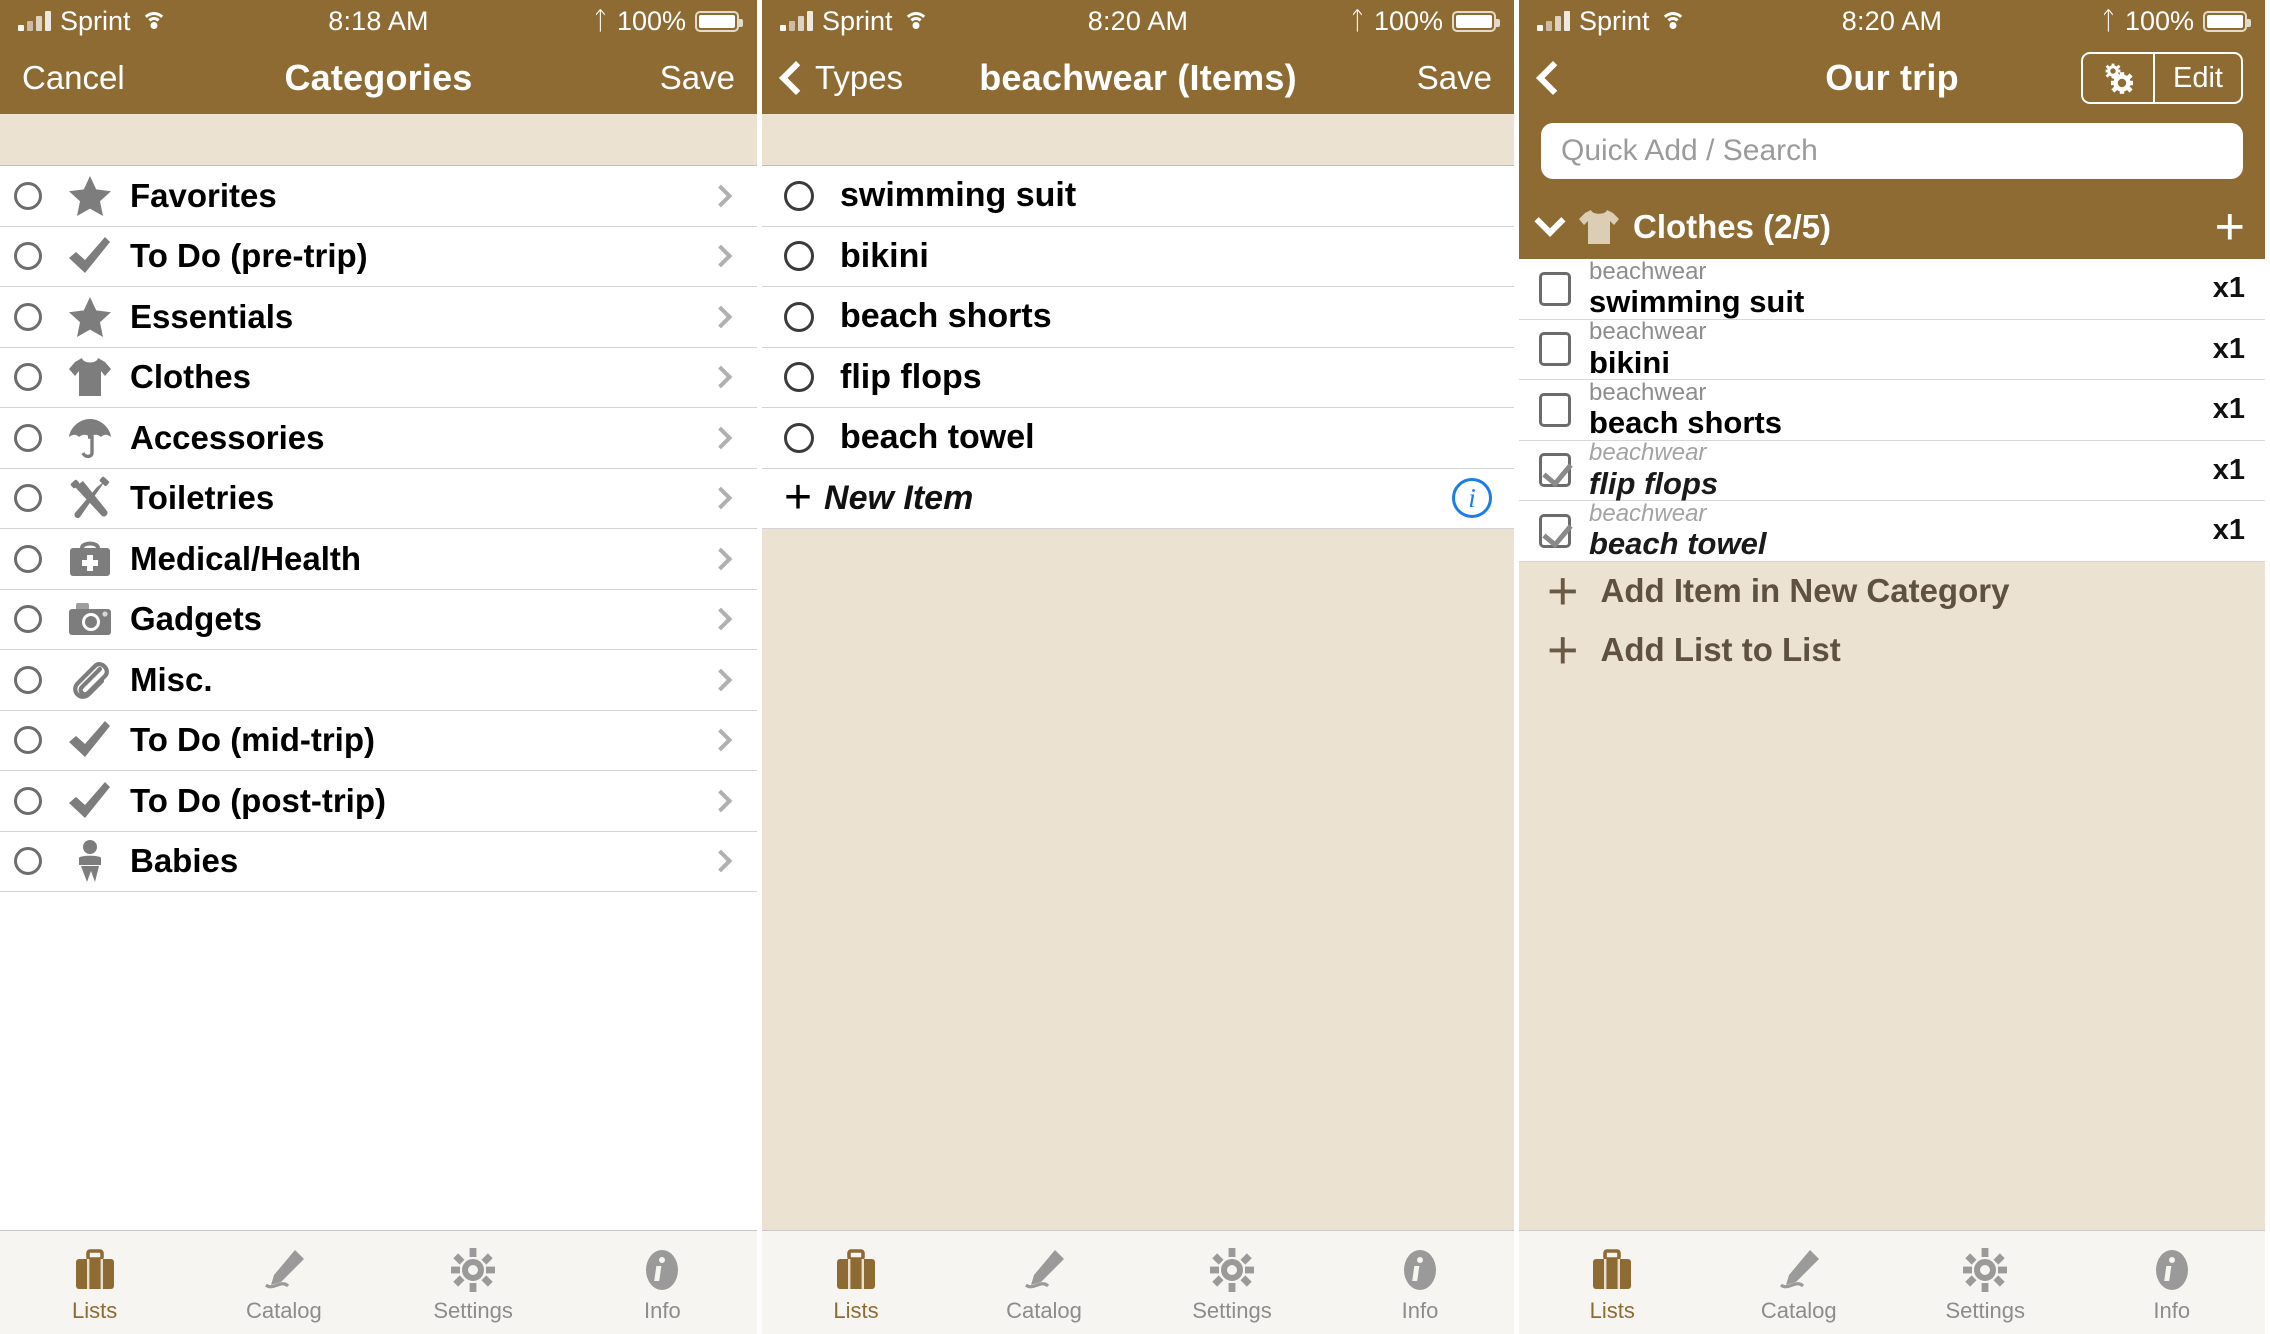  Describe the element at coordinates (378, 740) in the screenshot. I see `category-row: To Do (mid-trip)` at that location.